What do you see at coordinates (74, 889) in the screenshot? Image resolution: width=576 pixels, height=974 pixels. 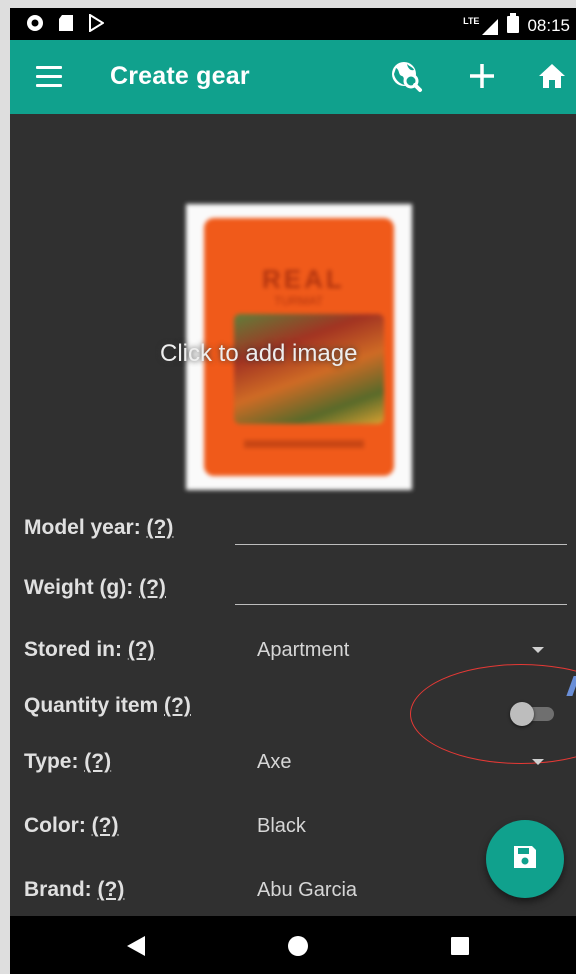 I see `brand-label: Brand: (?)` at bounding box center [74, 889].